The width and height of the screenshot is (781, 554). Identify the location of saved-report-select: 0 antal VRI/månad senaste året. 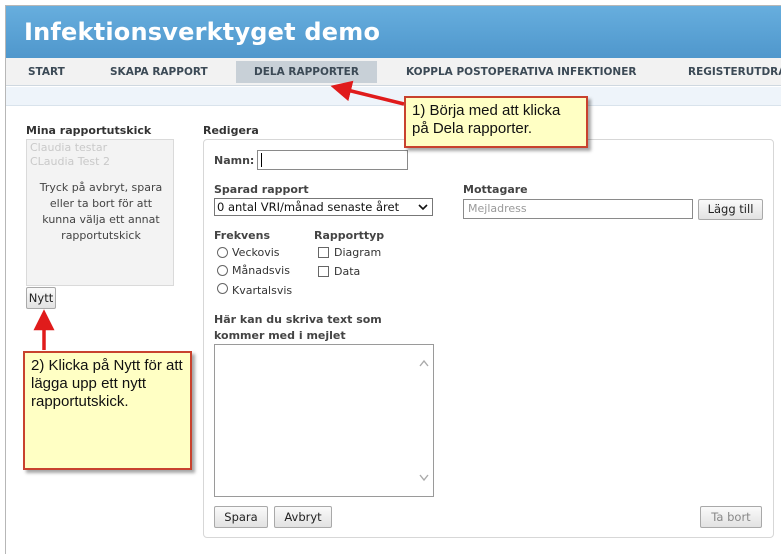
(323, 207).